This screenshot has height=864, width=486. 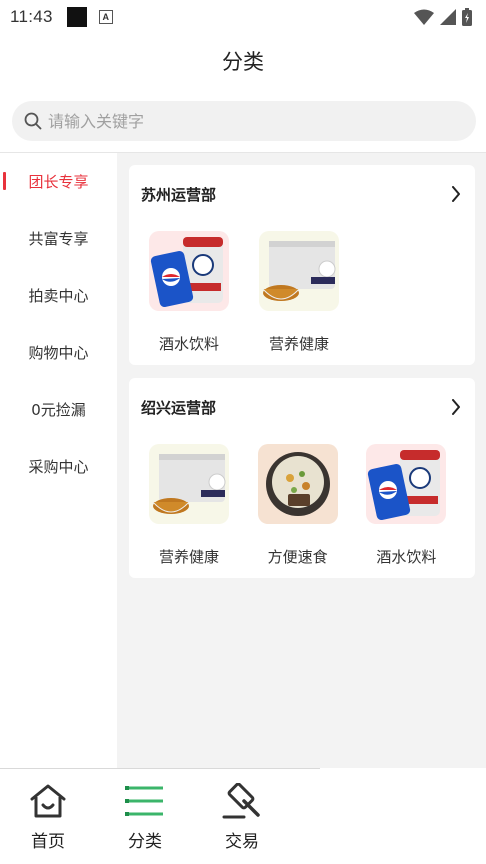 I want to click on sidebar-item-label: 拍卖中心, so click(x=58, y=296).